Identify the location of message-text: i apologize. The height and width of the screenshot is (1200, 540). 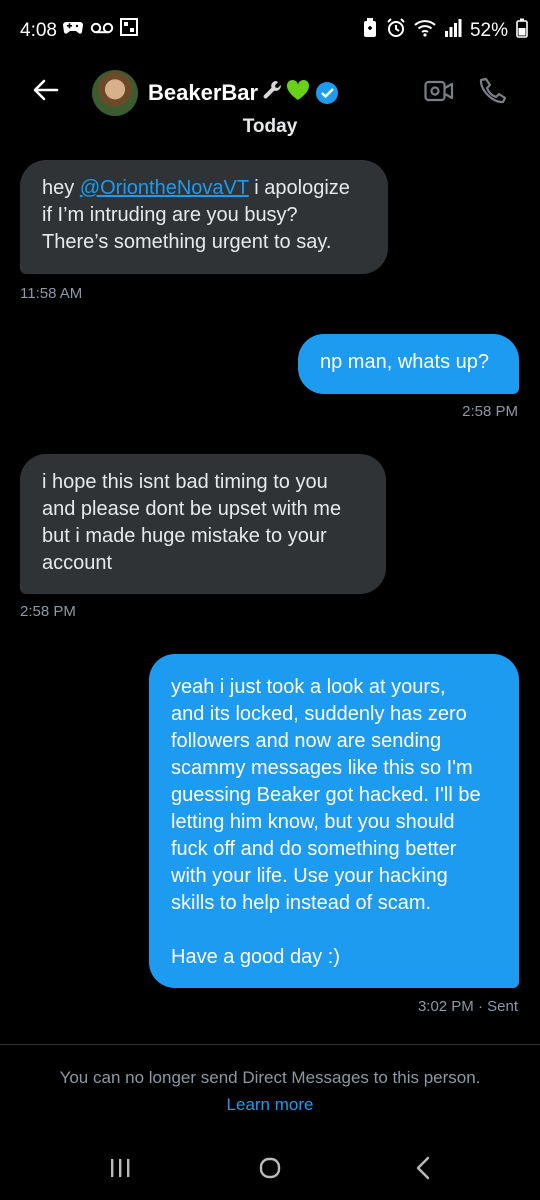
(299, 188).